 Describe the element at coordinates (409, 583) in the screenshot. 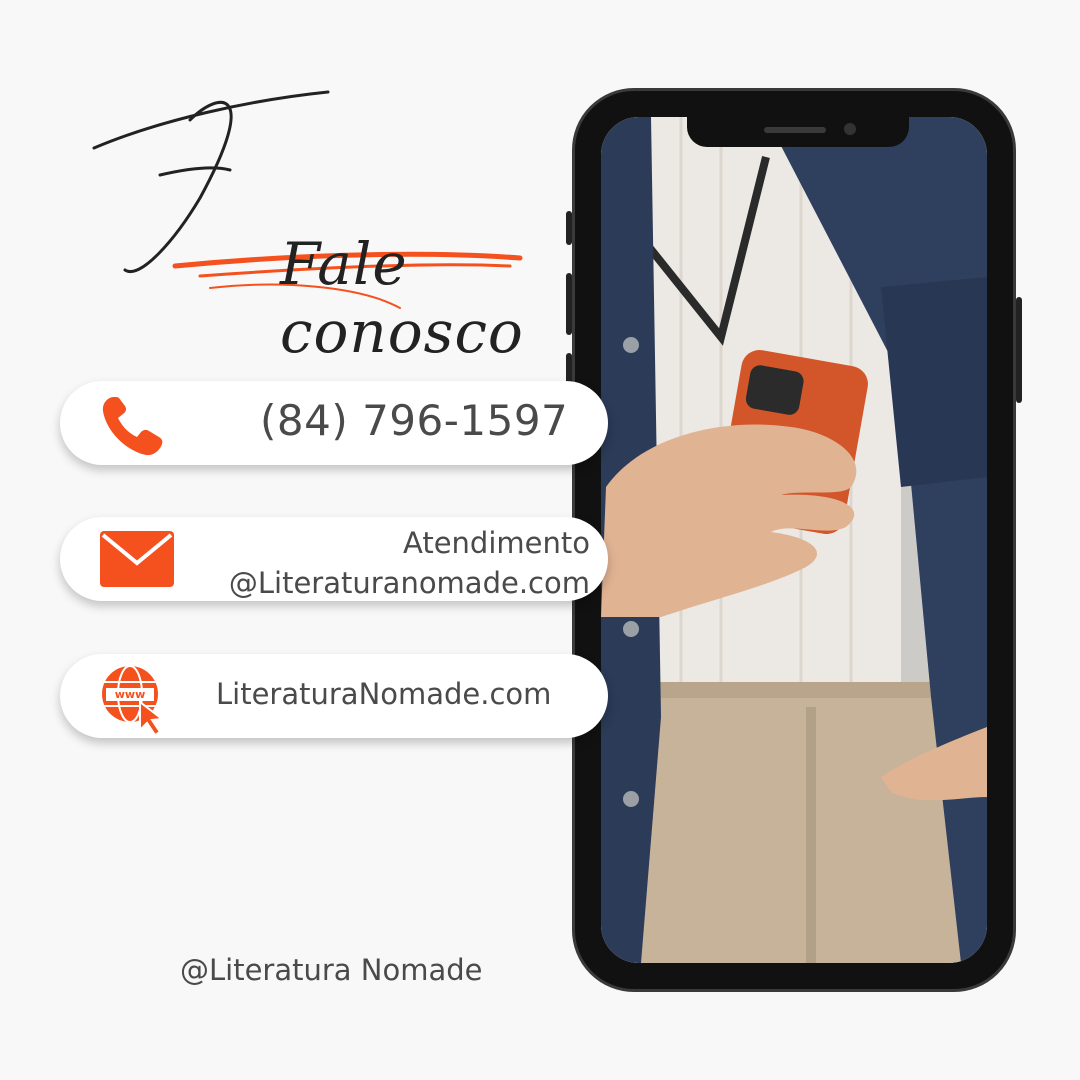

I see `email-address: @Literaturanomade.com` at that location.